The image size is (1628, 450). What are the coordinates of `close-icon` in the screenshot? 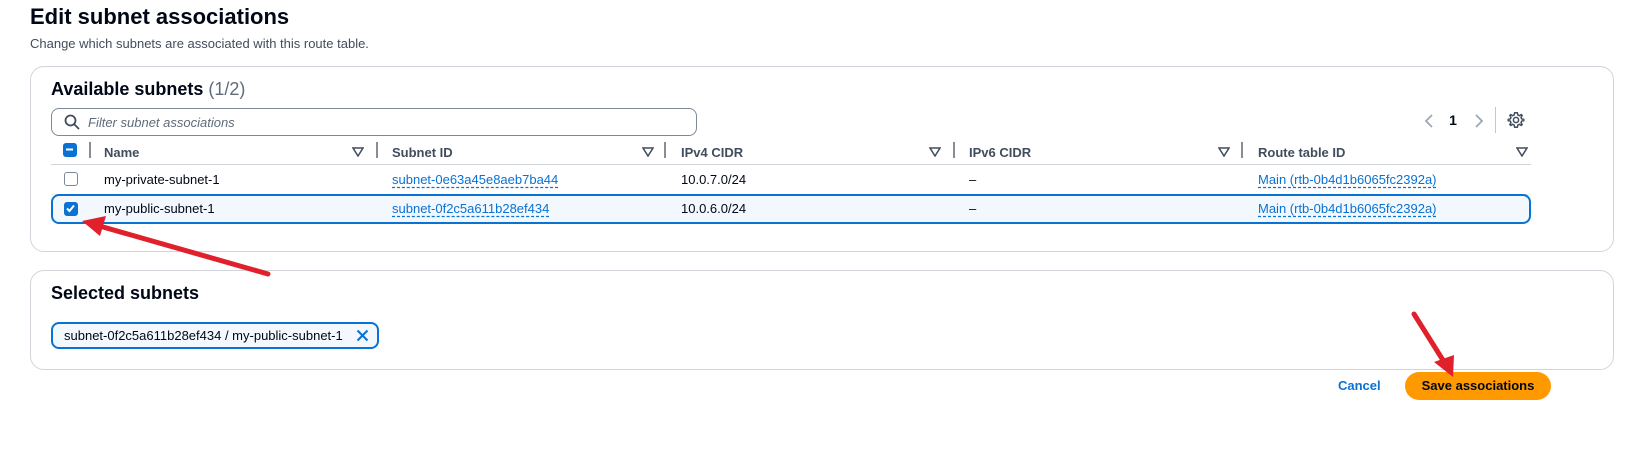 It's located at (362, 335).